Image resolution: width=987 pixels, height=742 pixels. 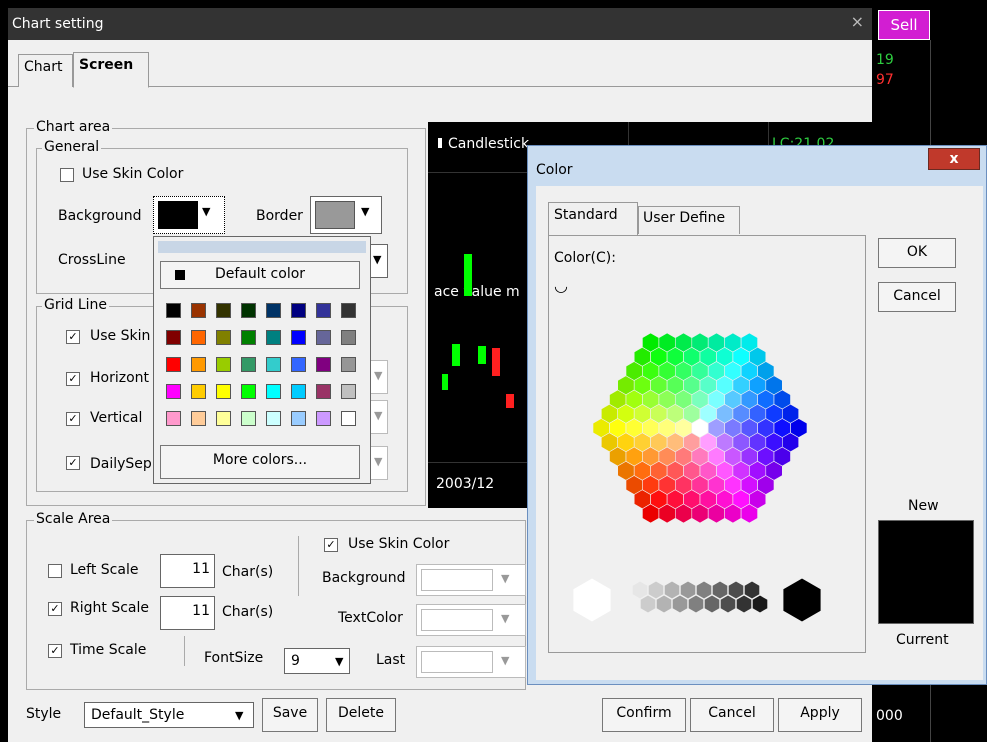 I want to click on dailysep-color-picker: ▼, so click(x=379, y=463).